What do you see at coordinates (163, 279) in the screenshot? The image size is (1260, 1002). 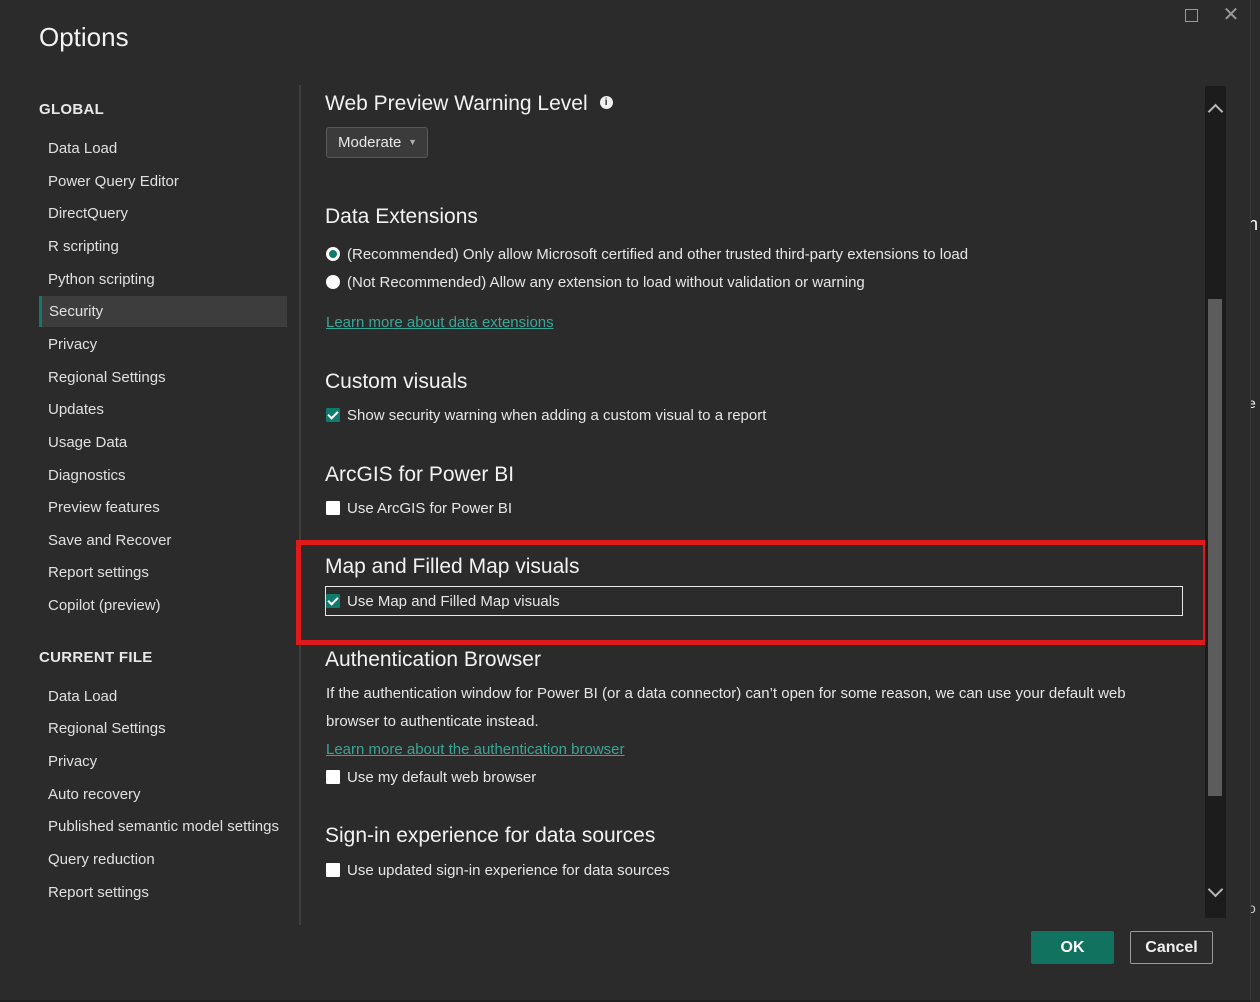 I see `nav-item-python-scripting: Python scripting` at bounding box center [163, 279].